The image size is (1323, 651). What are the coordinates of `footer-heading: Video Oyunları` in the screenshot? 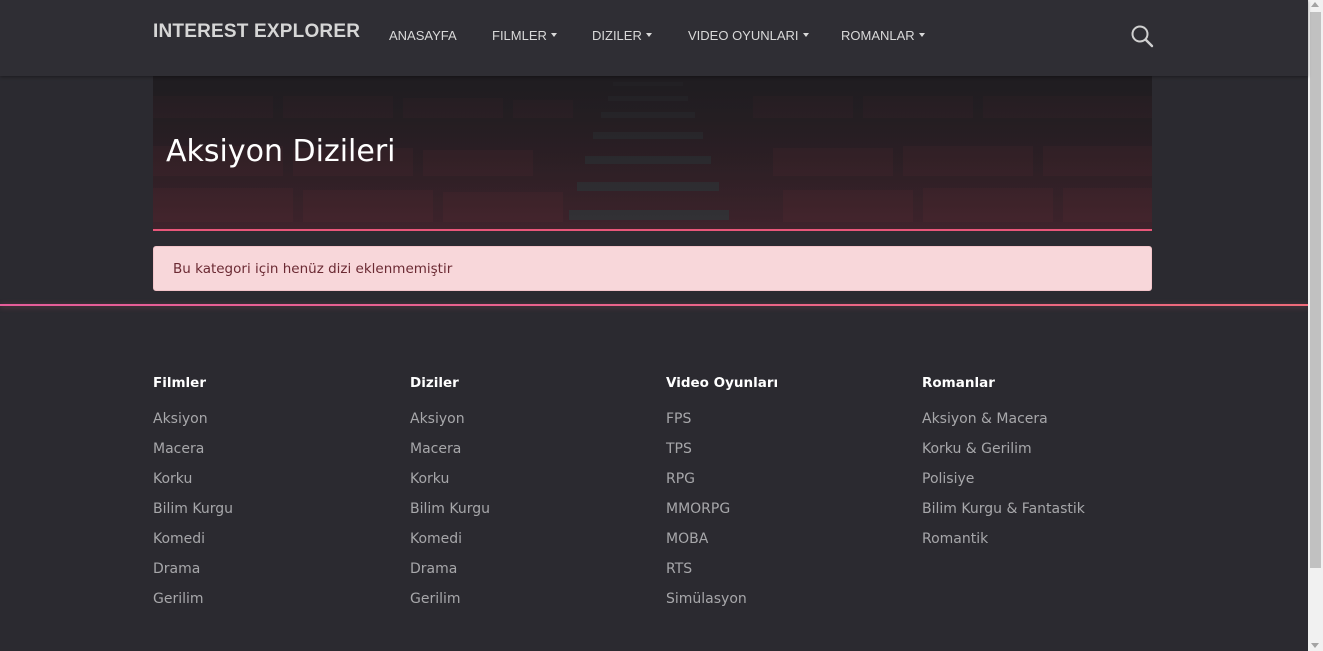 It's located at (722, 383).